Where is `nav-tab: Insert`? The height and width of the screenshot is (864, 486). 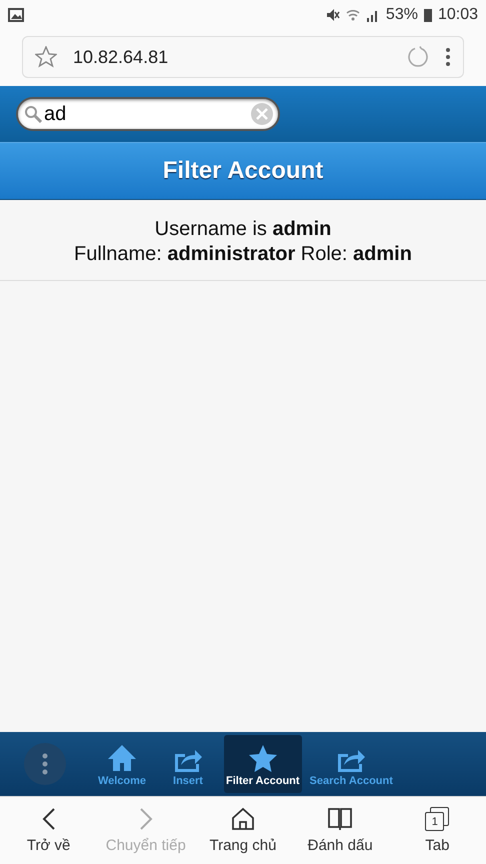 nav-tab: Insert is located at coordinates (188, 764).